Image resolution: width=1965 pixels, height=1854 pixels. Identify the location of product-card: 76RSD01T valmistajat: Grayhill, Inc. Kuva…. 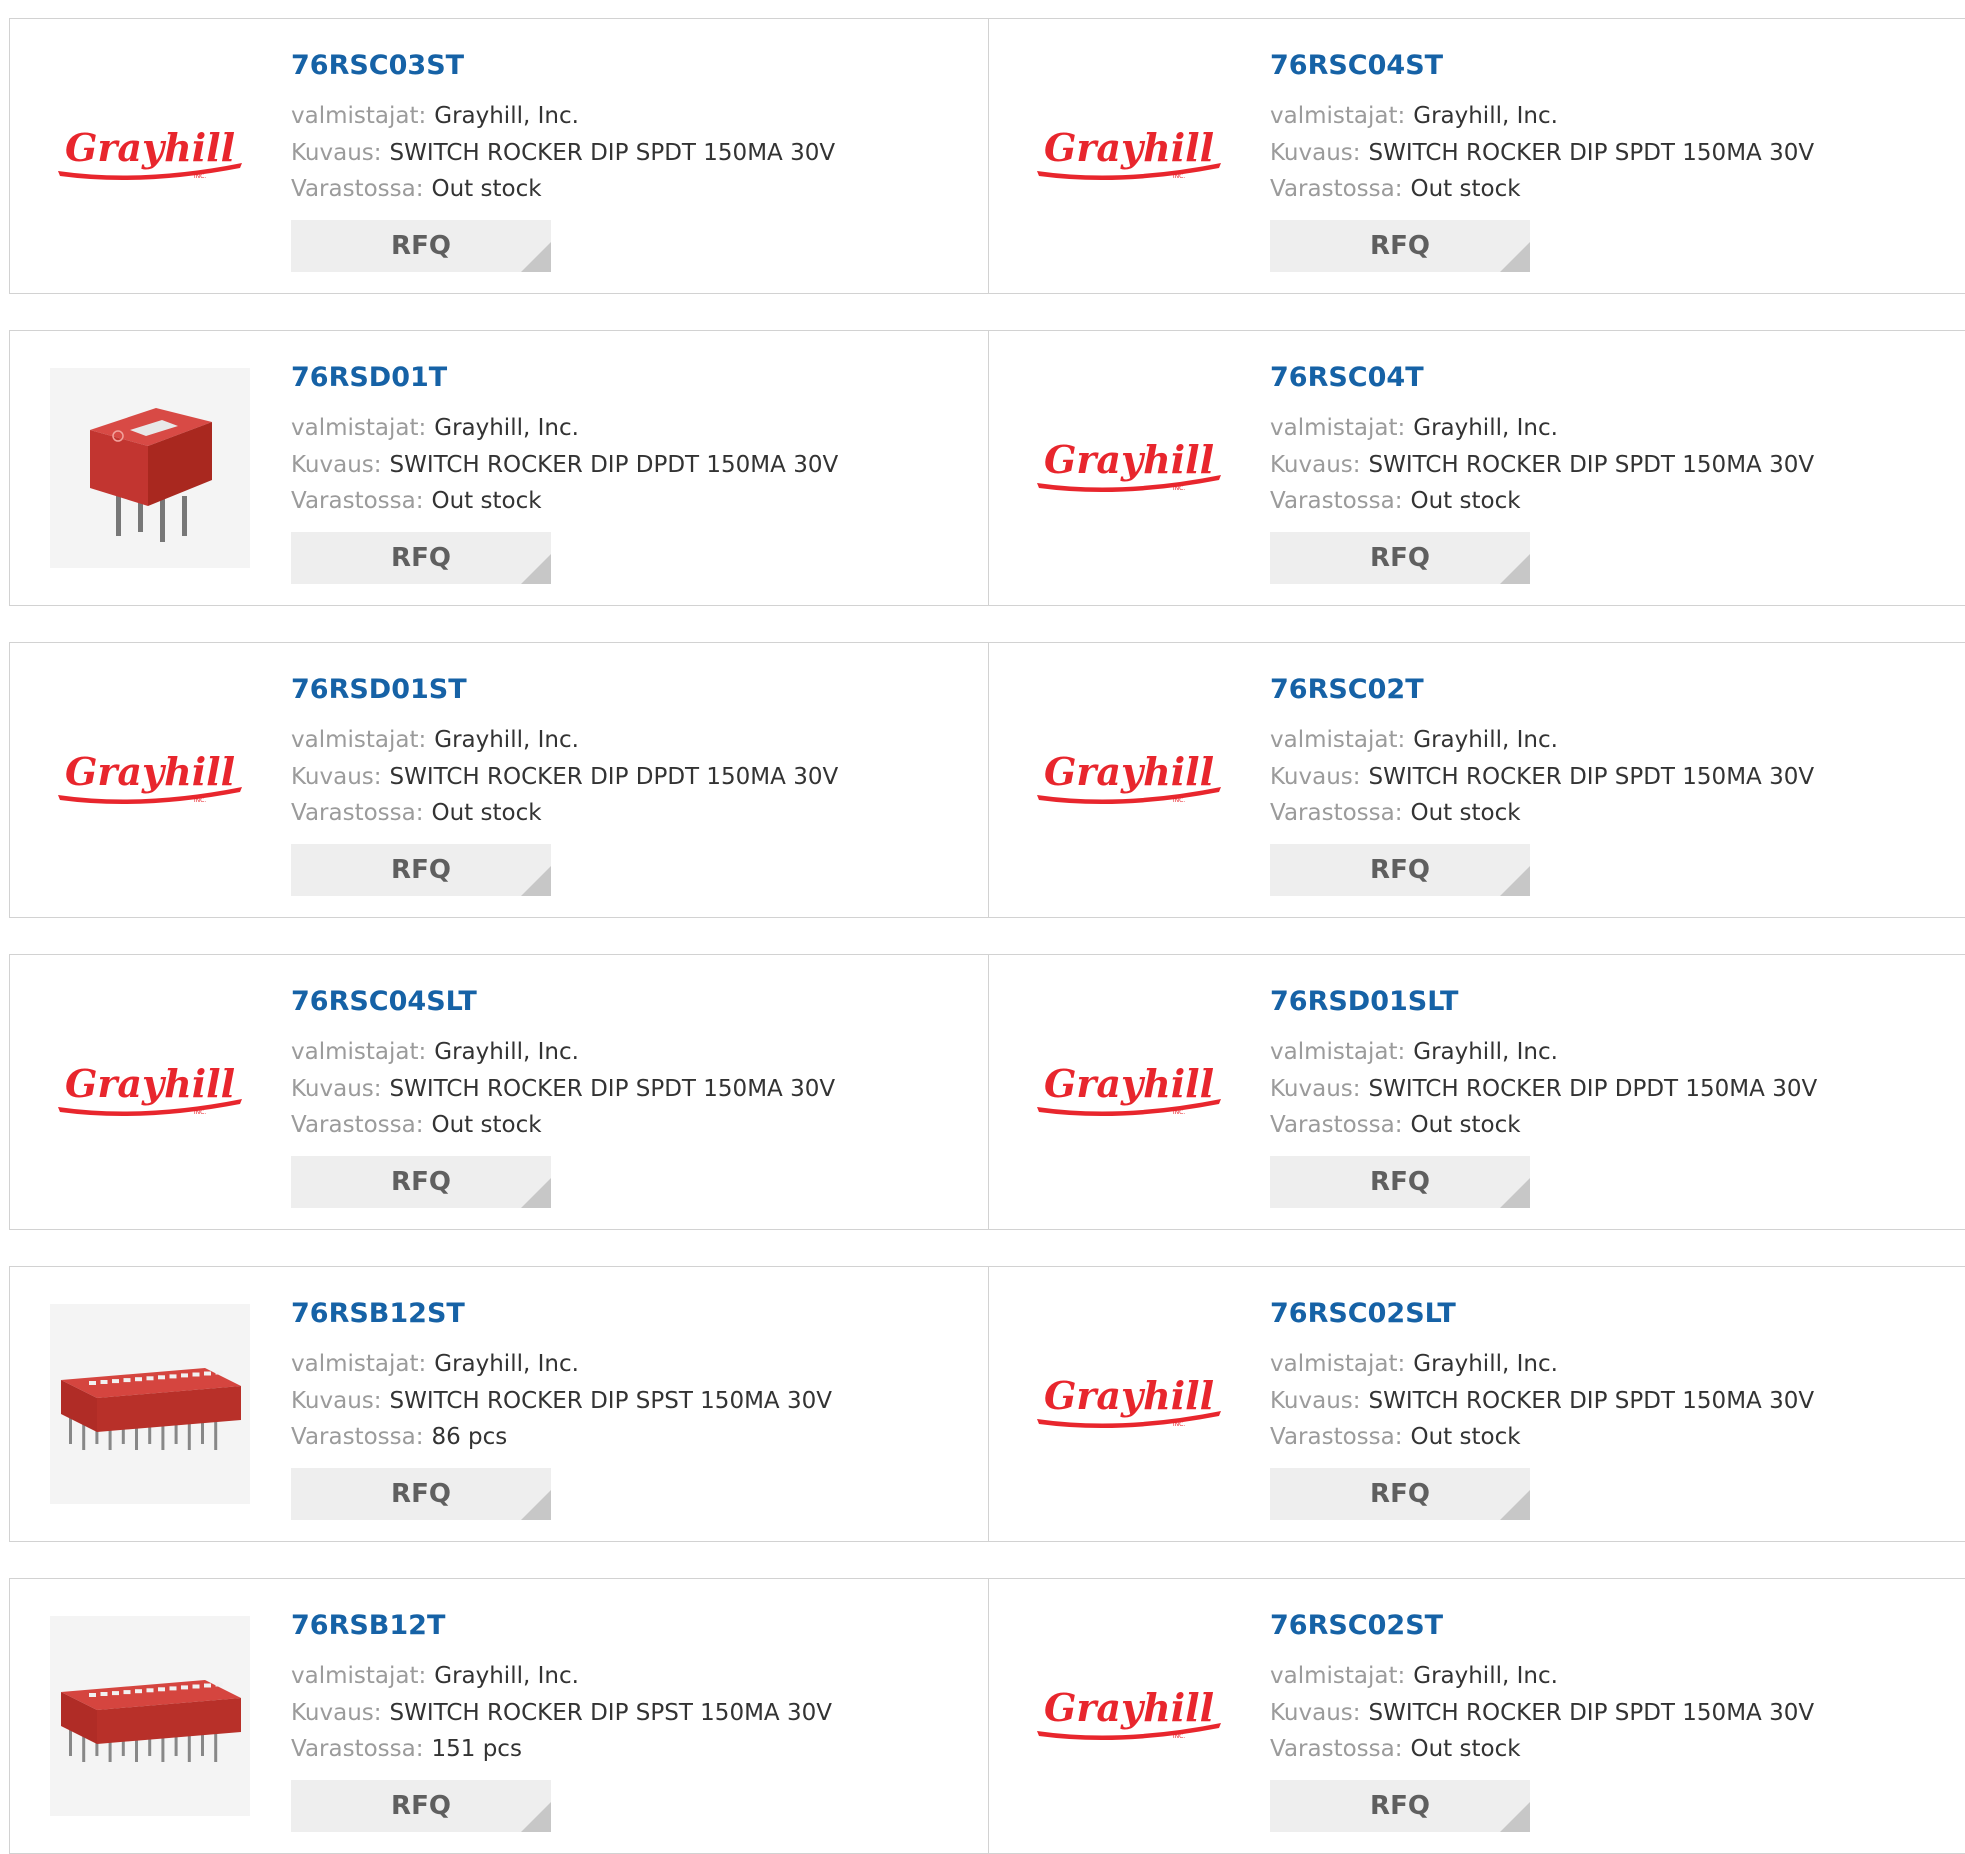
(499, 468).